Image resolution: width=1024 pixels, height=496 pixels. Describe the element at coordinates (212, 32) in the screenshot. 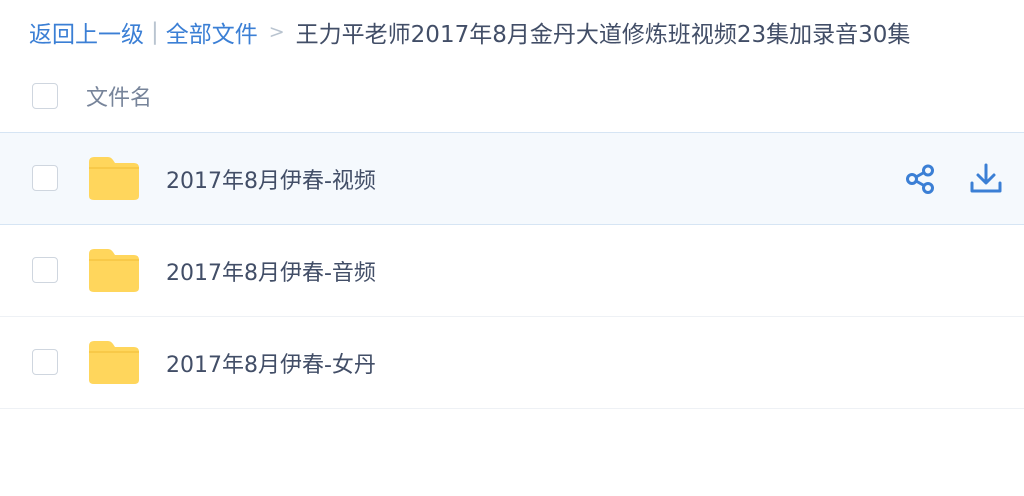

I see `all-files-link: 全部文件` at that location.